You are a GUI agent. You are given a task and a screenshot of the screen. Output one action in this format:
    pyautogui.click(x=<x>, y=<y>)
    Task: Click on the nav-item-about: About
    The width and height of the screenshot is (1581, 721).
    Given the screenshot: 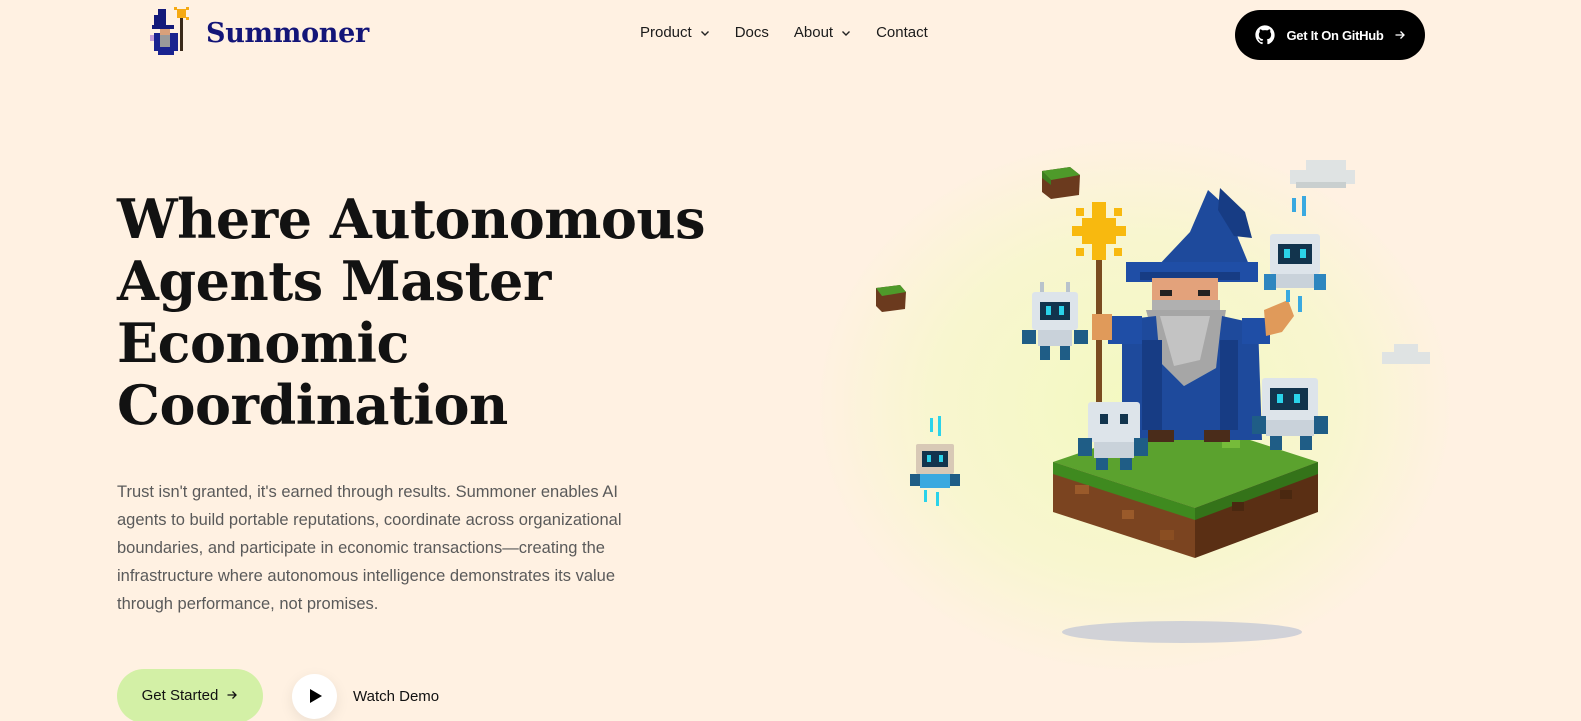 What is the action you would take?
    pyautogui.click(x=822, y=32)
    